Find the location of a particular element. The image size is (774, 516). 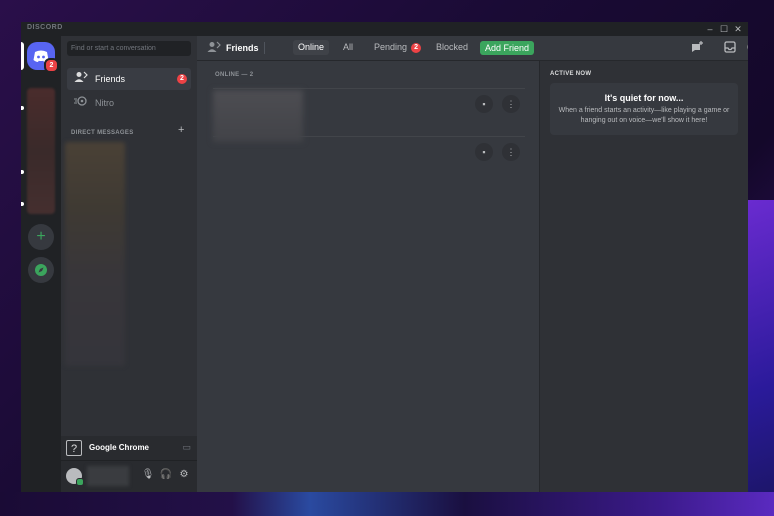

maximize-button: ☐ is located at coordinates (724, 29).